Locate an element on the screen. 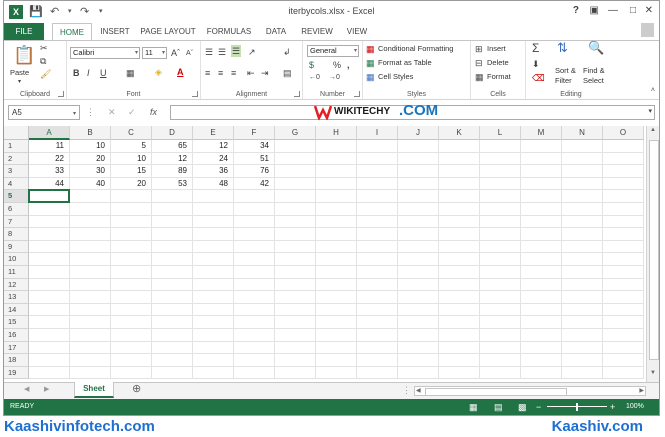 The width and height of the screenshot is (665, 437). cell-n7 is located at coordinates (582, 222).